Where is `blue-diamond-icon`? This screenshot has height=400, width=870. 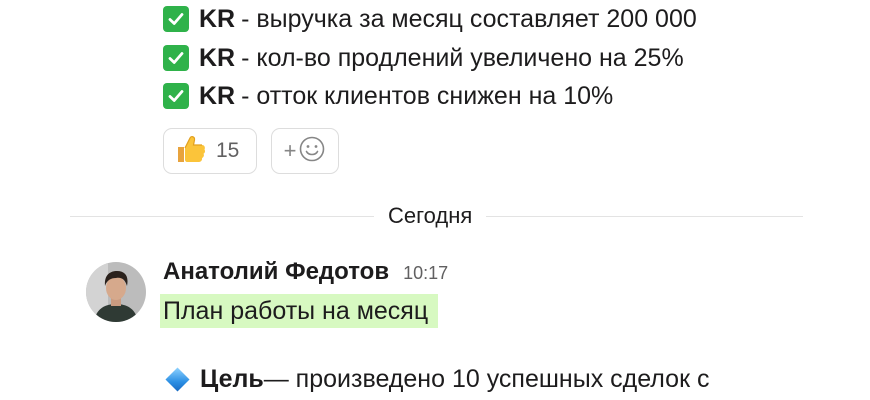
blue-diamond-icon is located at coordinates (177, 379).